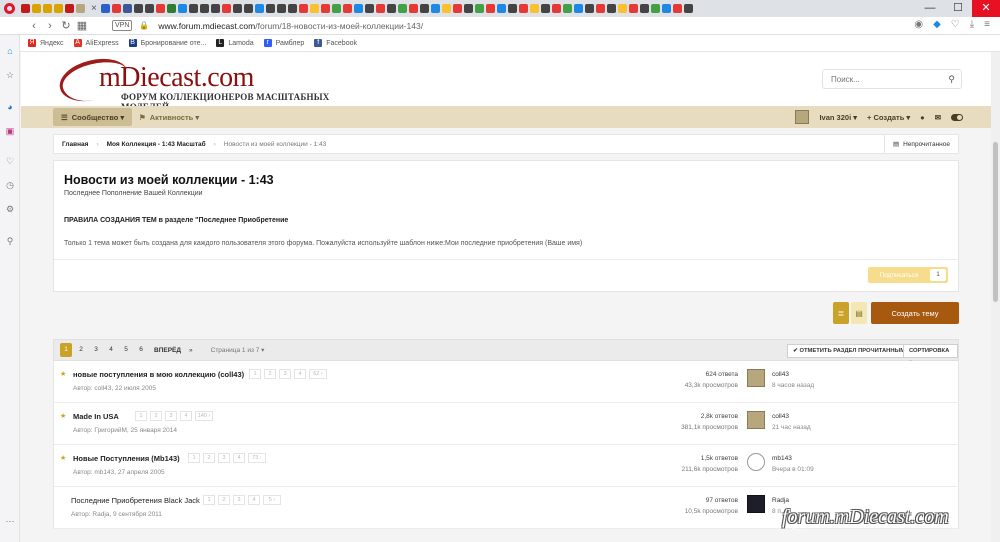 Image resolution: width=1000 pixels, height=542 pixels. I want to click on last-post-user: Radja, so click(780, 500).